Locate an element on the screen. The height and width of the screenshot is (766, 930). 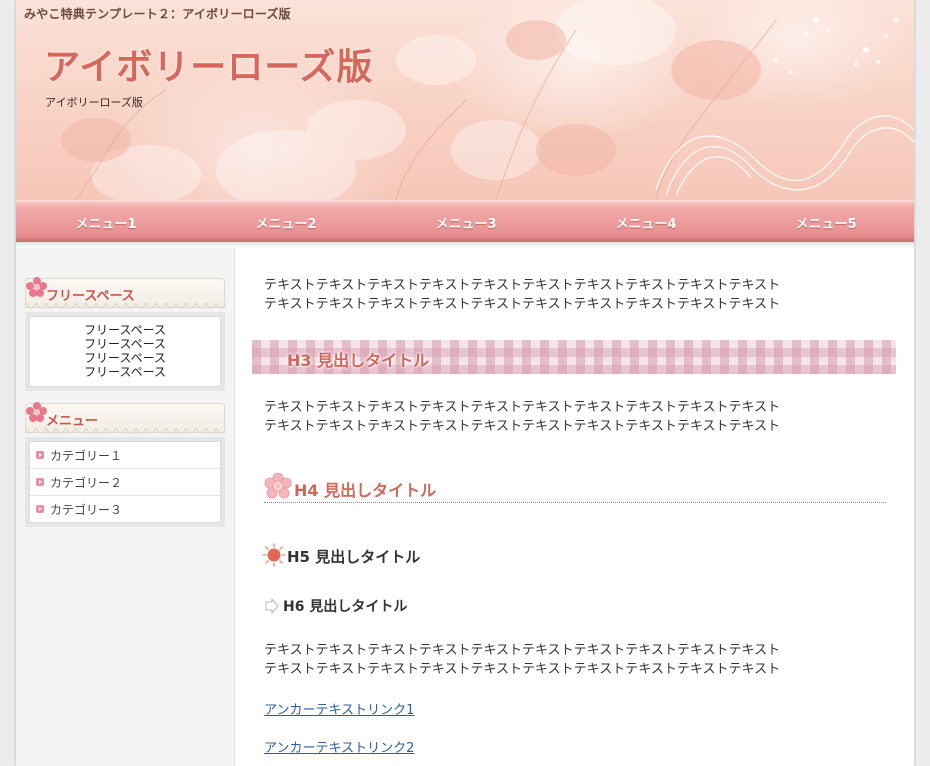
rose-icon is located at coordinates (278, 486).